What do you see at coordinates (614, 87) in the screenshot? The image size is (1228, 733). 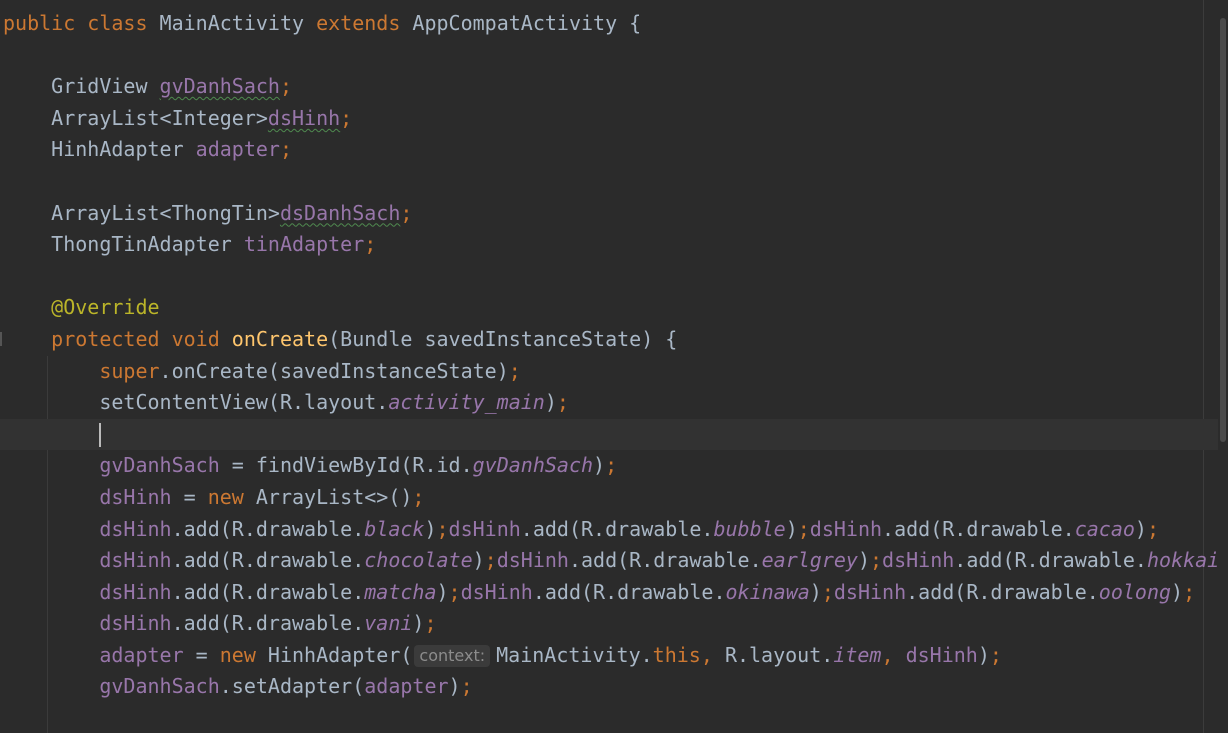 I see `code-line: GridView gvDanhSach;` at bounding box center [614, 87].